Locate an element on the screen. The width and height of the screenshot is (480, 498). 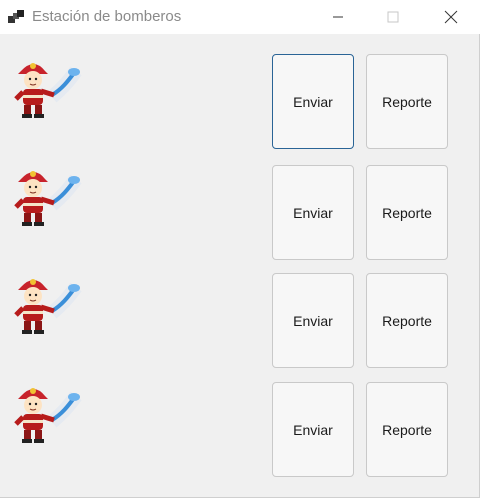
maximize-button is located at coordinates (393, 17).